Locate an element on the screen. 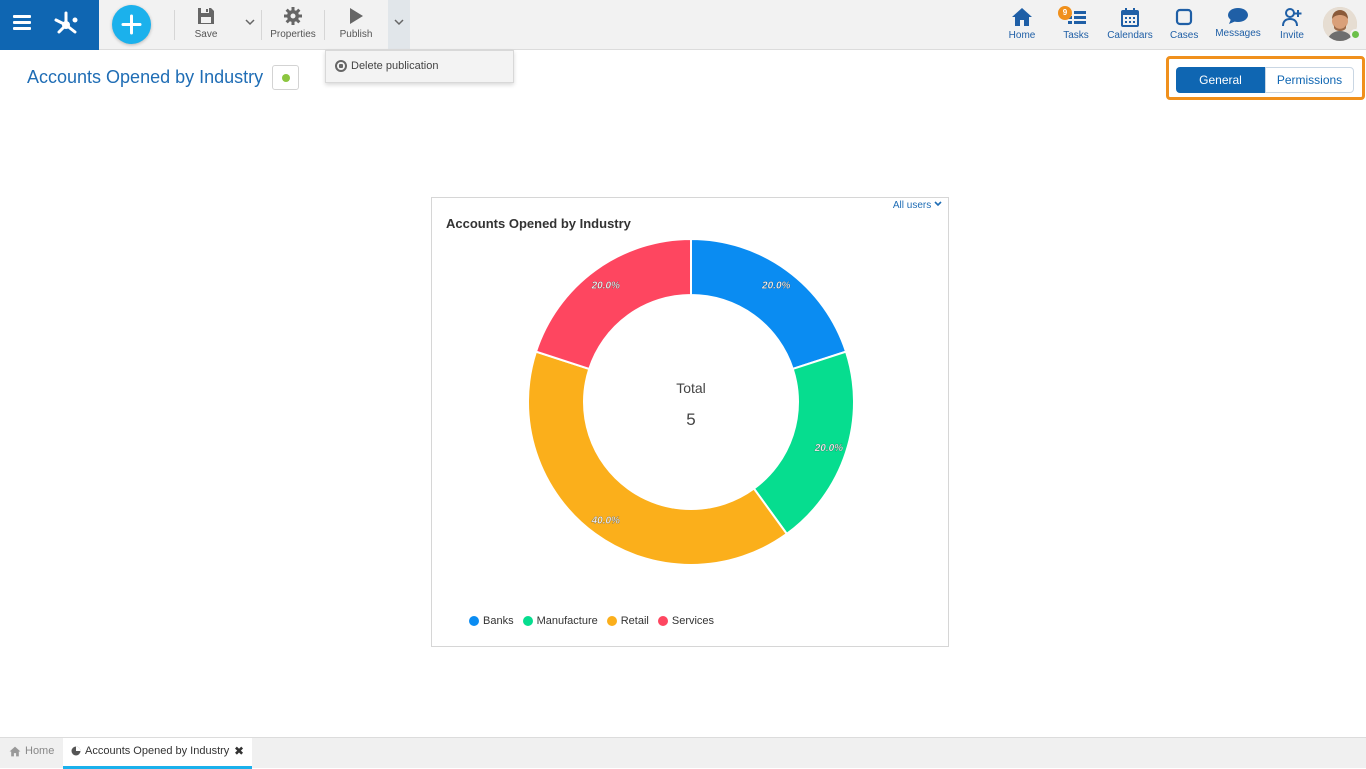 This screenshot has width=1366, height=769. properties-button: Properties is located at coordinates (293, 23).